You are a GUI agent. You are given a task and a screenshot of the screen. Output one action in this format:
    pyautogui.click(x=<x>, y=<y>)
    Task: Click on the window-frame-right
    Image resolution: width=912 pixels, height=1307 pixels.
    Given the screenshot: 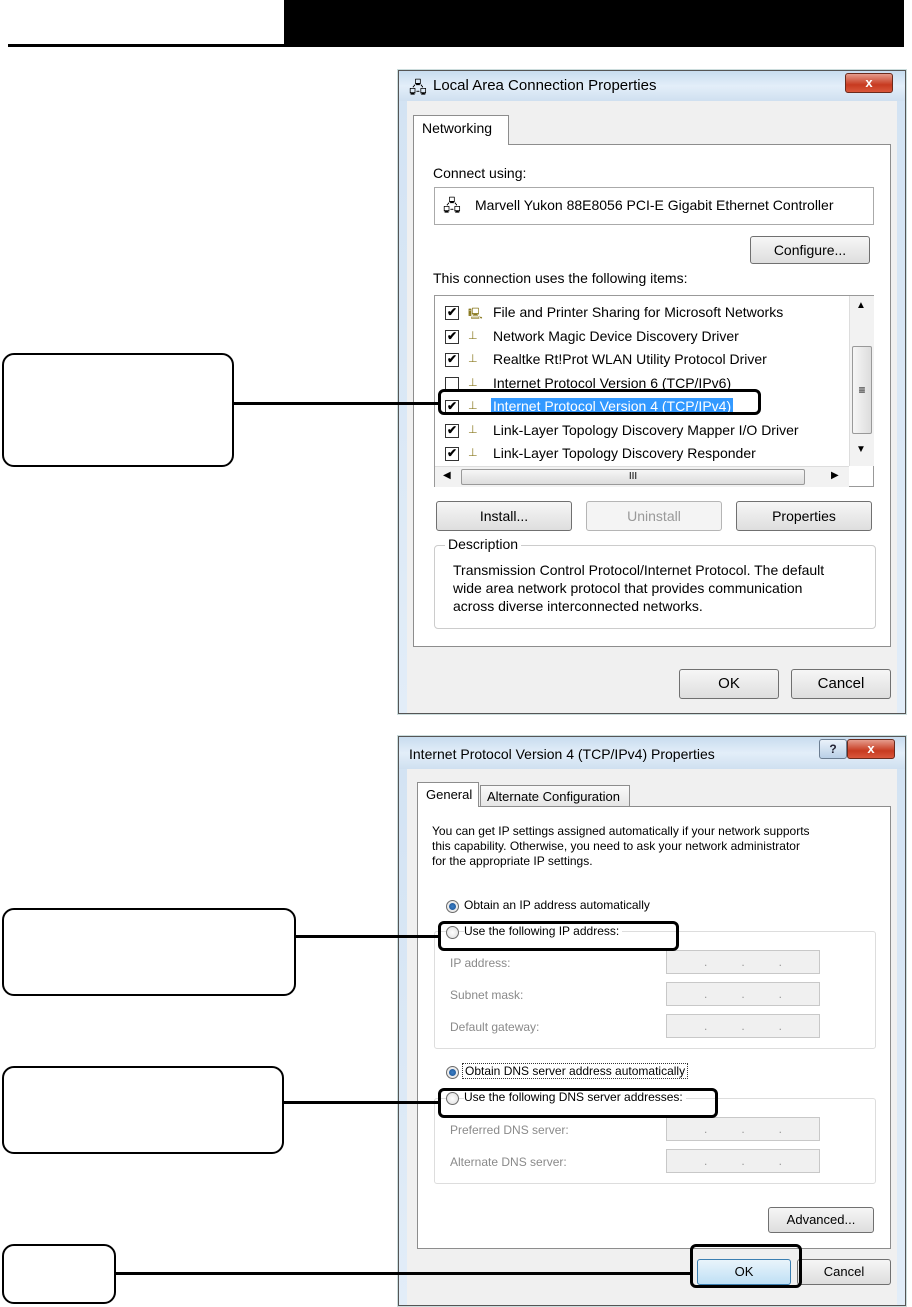 What is the action you would take?
    pyautogui.click(x=901, y=407)
    